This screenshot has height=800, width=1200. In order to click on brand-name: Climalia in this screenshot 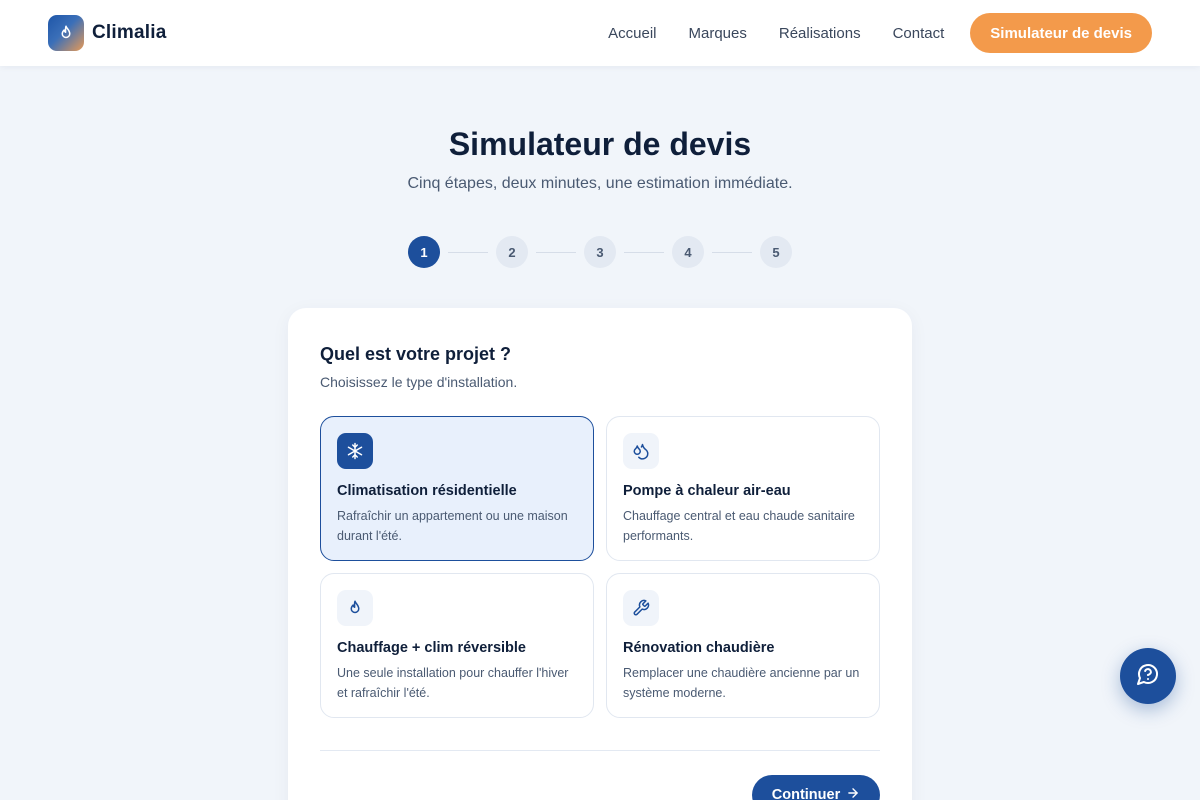, I will do `click(129, 32)`.